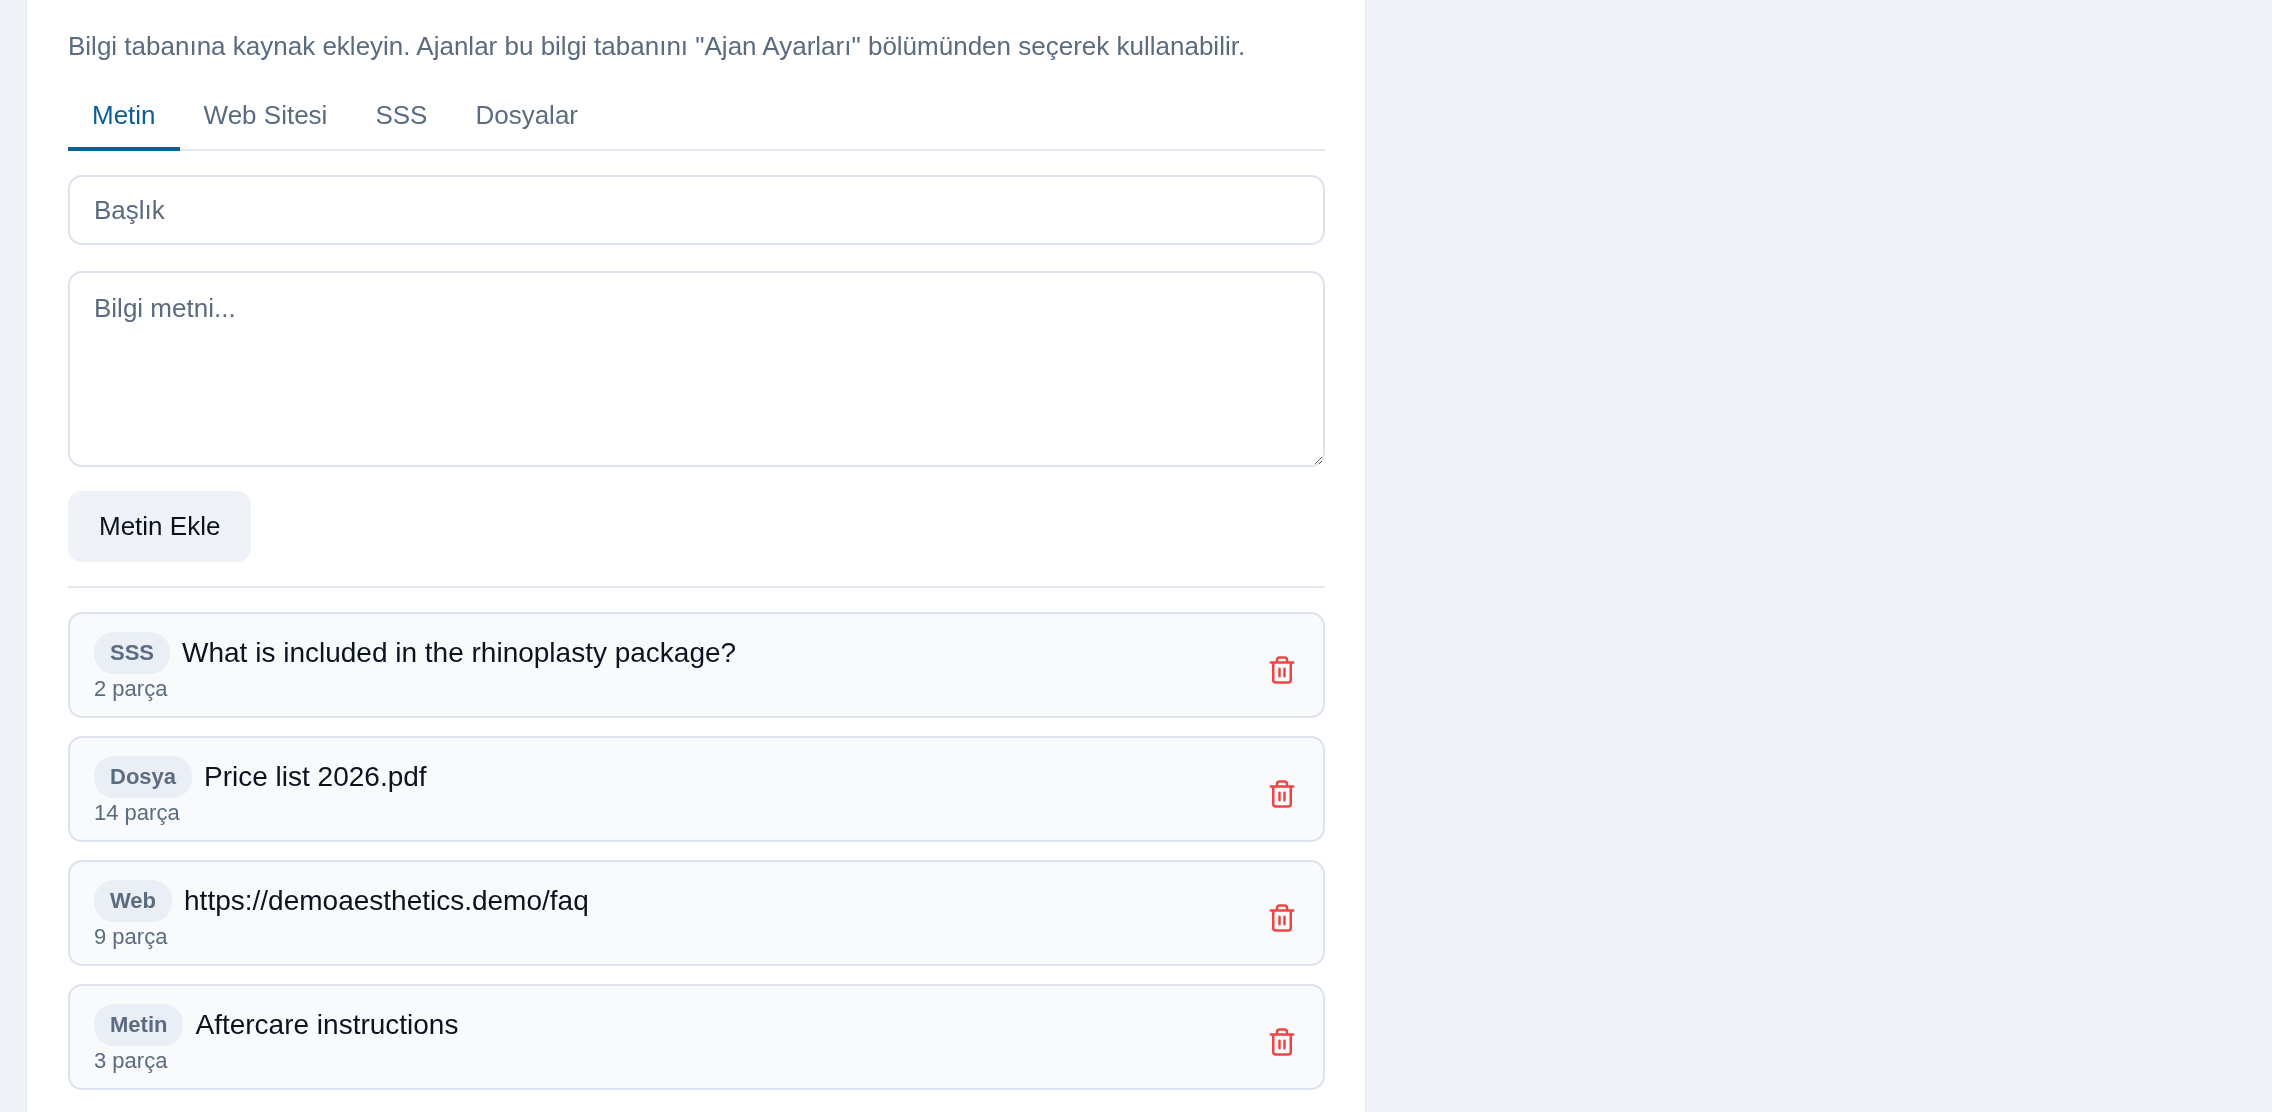  Describe the element at coordinates (401, 119) in the screenshot. I see `tab: SSS` at that location.